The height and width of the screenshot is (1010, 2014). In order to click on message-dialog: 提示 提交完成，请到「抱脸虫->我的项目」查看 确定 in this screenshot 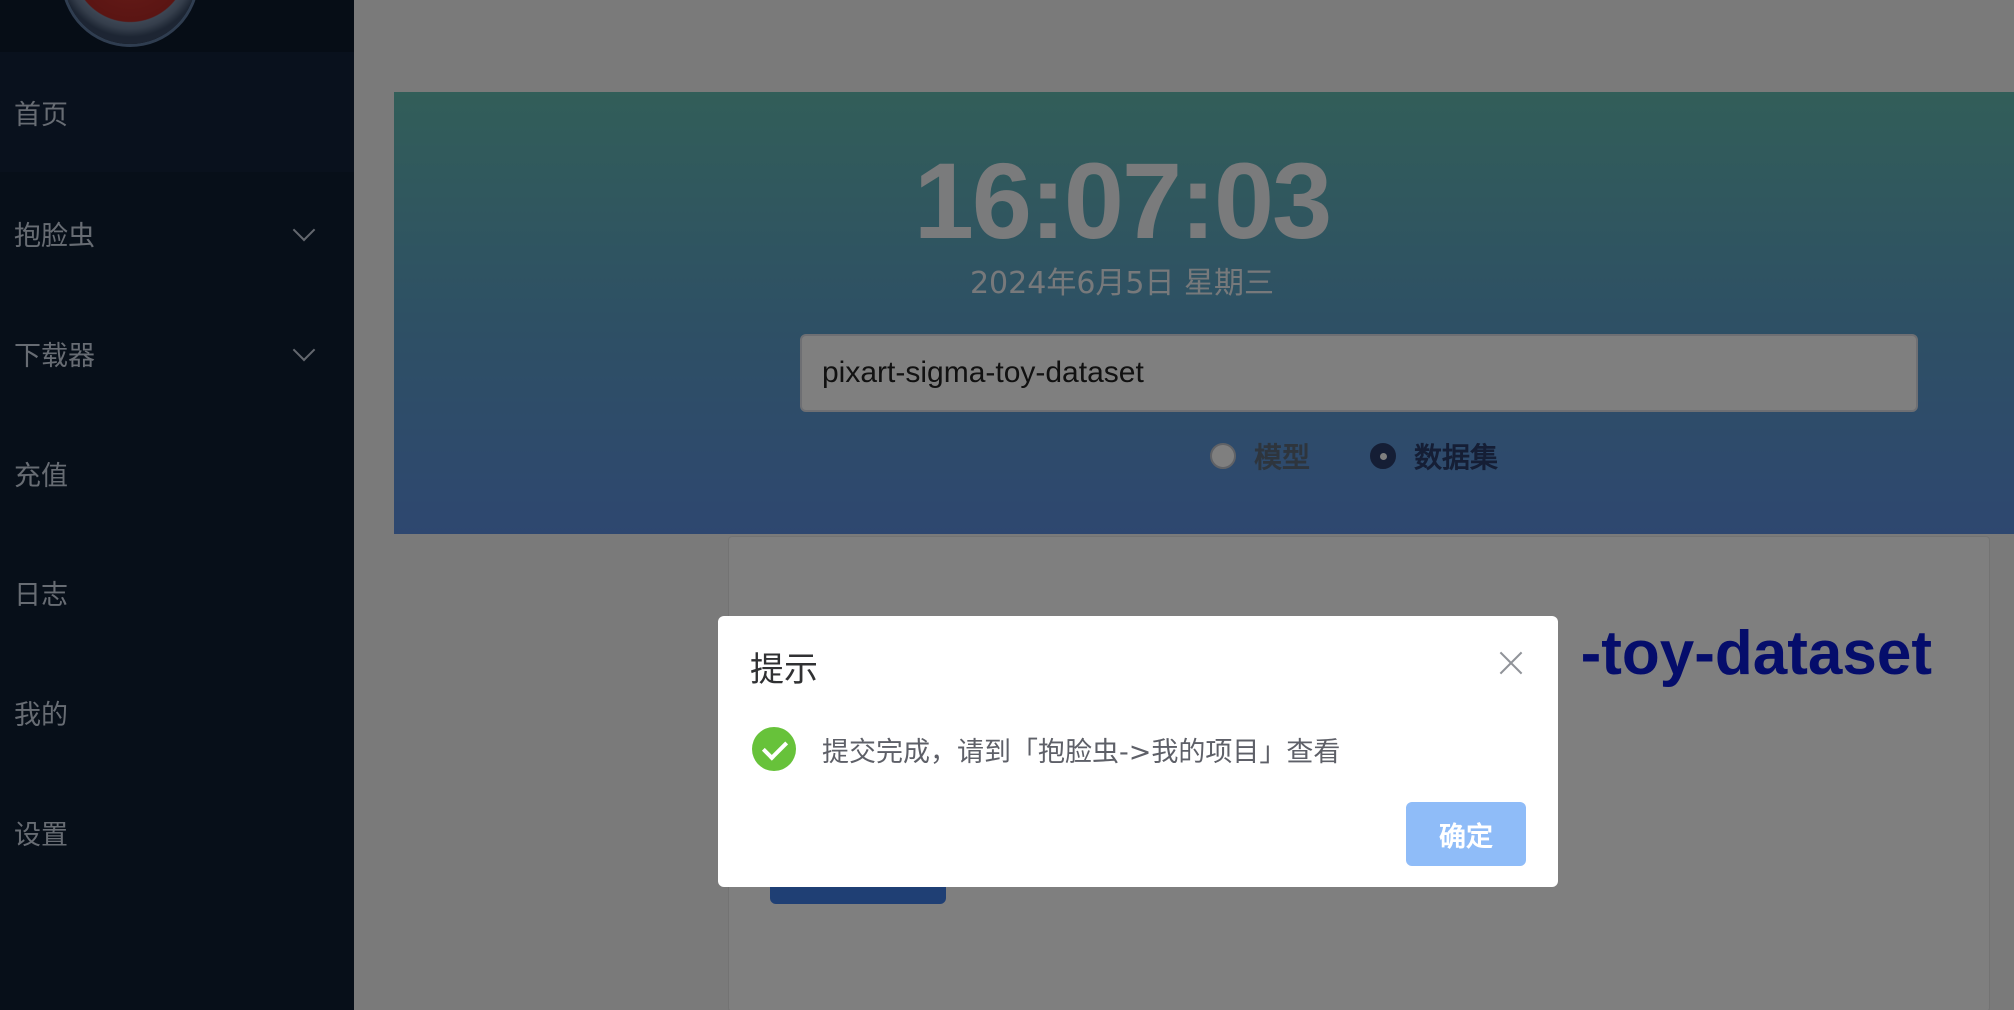, I will do `click(1138, 751)`.